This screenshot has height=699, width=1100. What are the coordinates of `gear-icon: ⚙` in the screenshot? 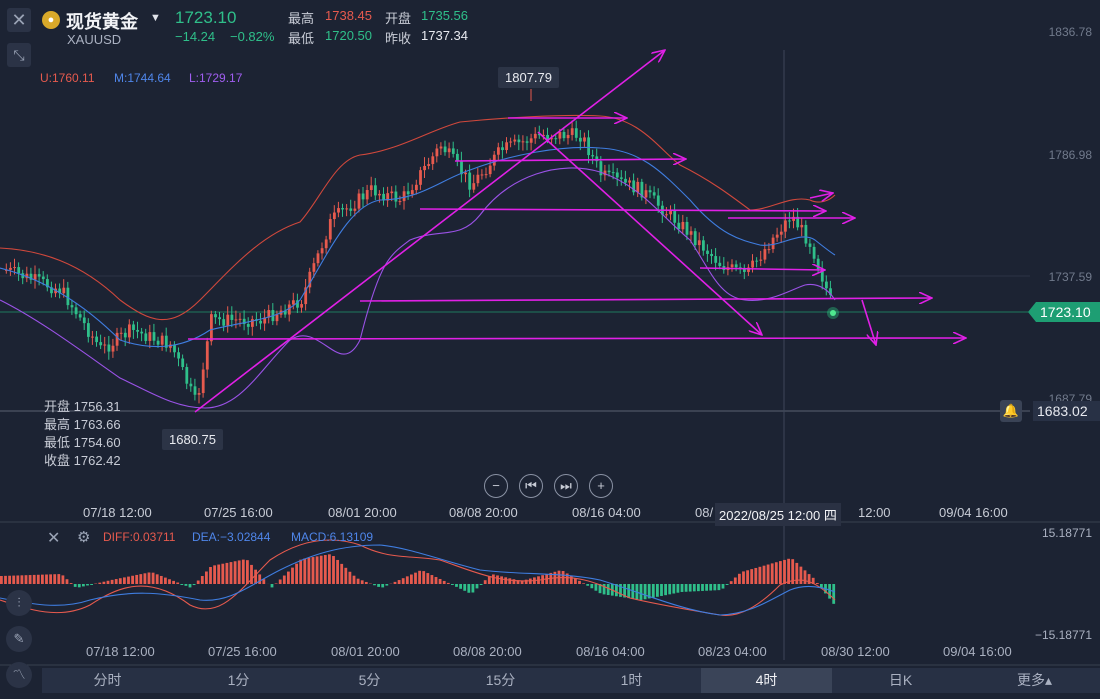 It's located at (83, 537).